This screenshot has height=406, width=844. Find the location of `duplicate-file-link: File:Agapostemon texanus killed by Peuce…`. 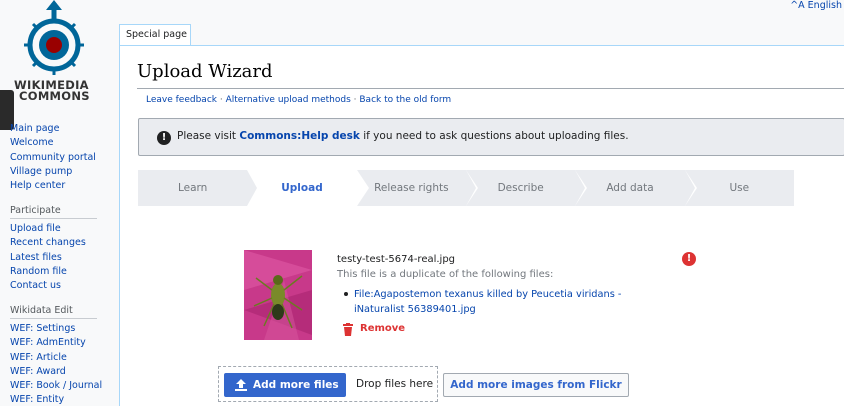

duplicate-file-link: File:Agapostemon texanus killed by Peuce… is located at coordinates (487, 294).